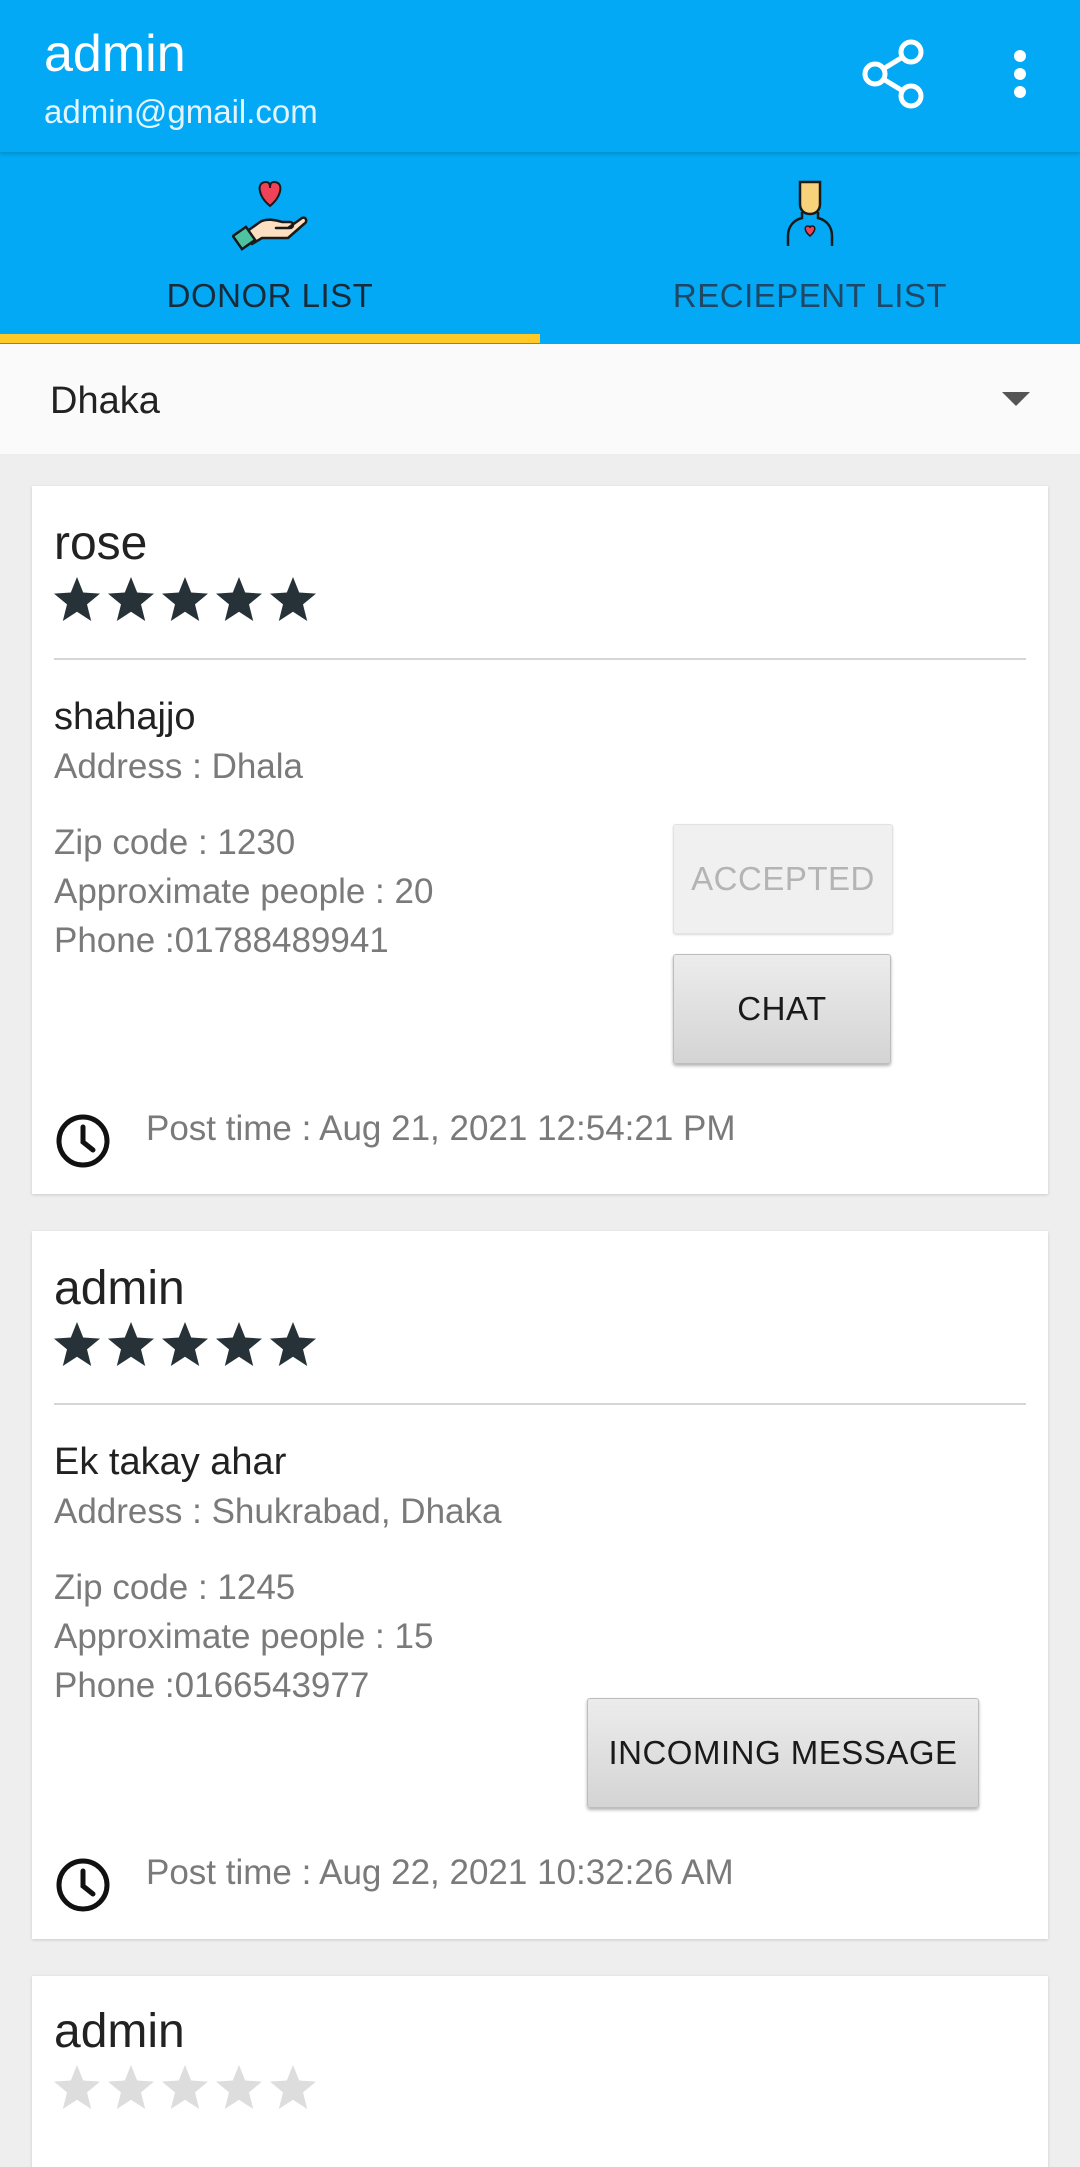 The width and height of the screenshot is (1080, 2167). Describe the element at coordinates (782, 1009) in the screenshot. I see `chat-button: CHAT` at that location.